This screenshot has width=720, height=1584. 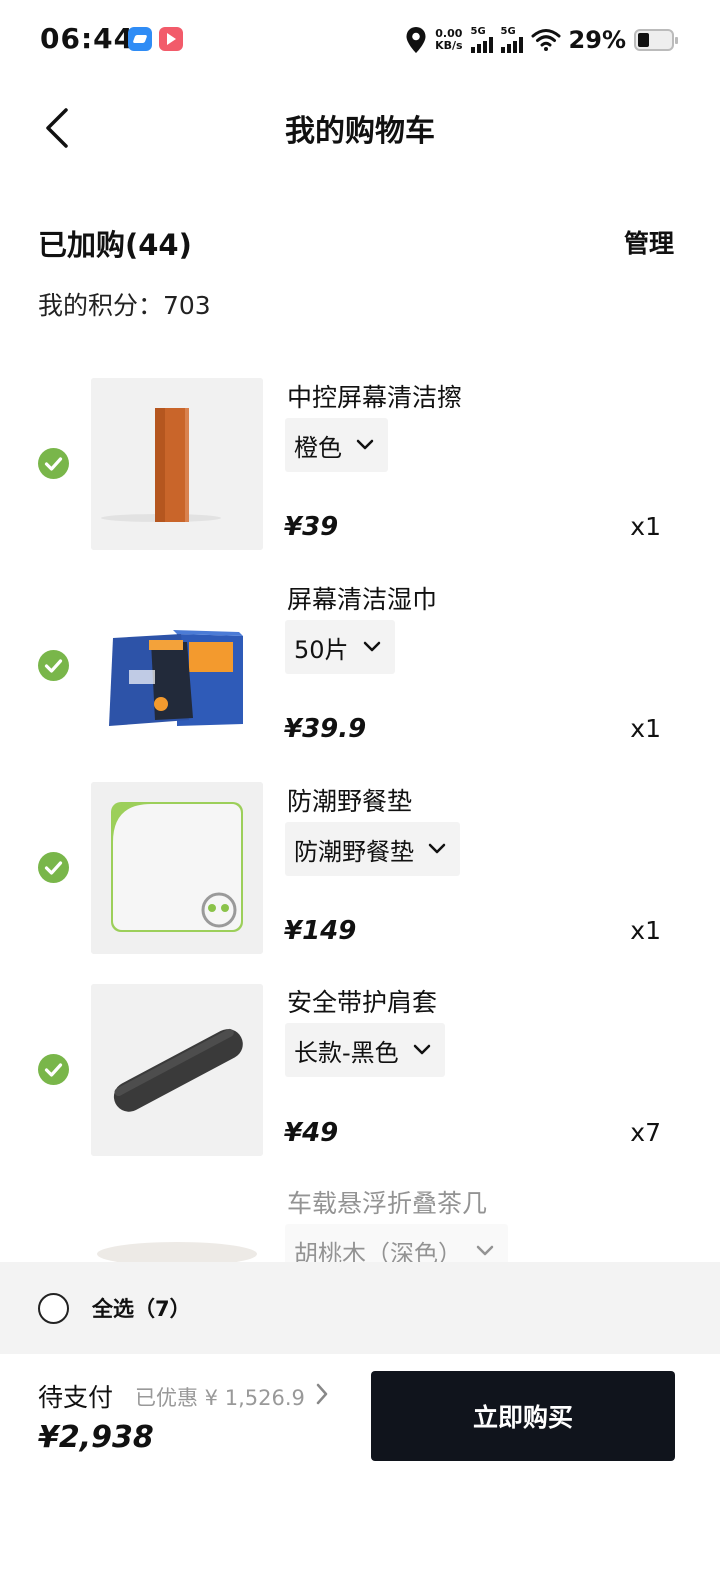 I want to click on variant-label: 长款-黑色, so click(x=346, y=1052).